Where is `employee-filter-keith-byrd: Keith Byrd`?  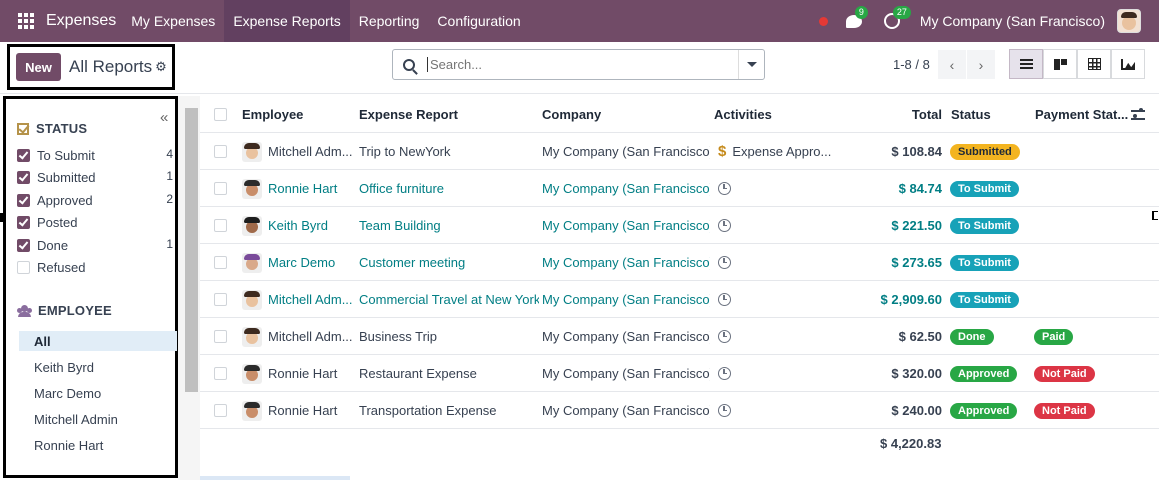
employee-filter-keith-byrd: Keith Byrd is located at coordinates (98, 367).